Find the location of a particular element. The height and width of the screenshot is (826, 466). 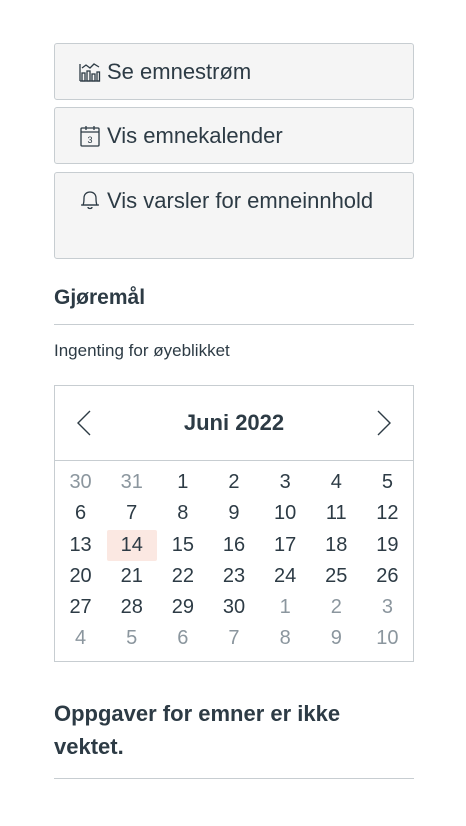

calendar-day-number: 29 is located at coordinates (182, 607).